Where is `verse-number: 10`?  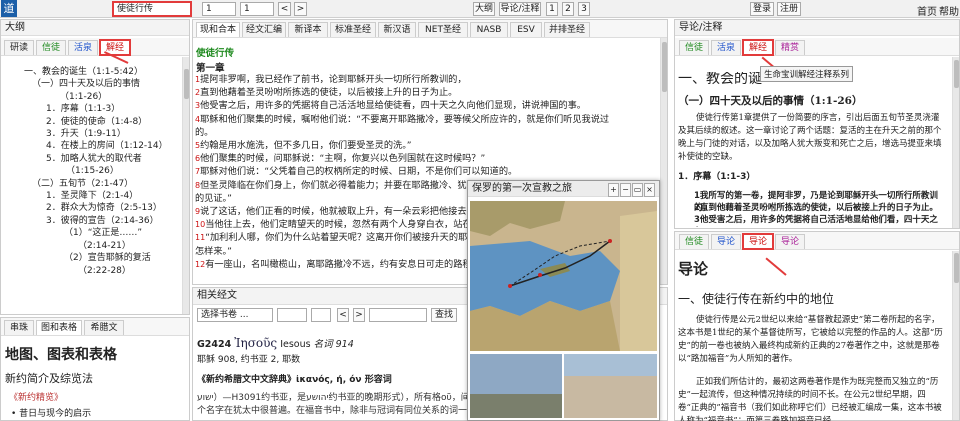
verse-number: 10 is located at coordinates (200, 224).